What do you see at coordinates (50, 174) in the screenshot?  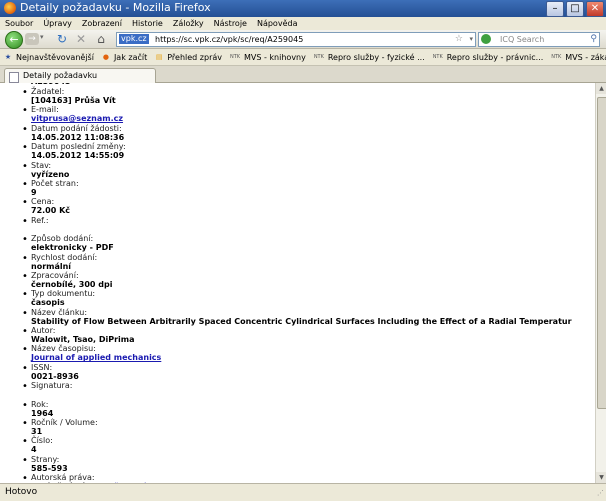 I see `field-value: vyřízeno` at bounding box center [50, 174].